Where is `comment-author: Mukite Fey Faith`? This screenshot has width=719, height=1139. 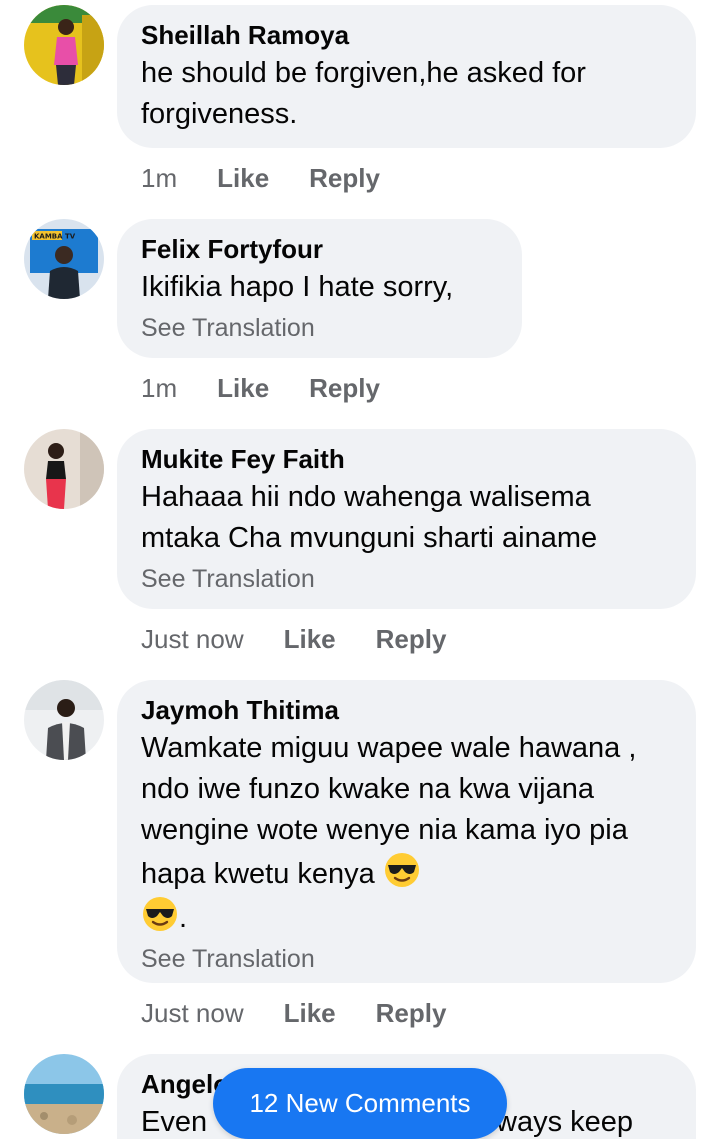 comment-author: Mukite Fey Faith is located at coordinates (406, 459).